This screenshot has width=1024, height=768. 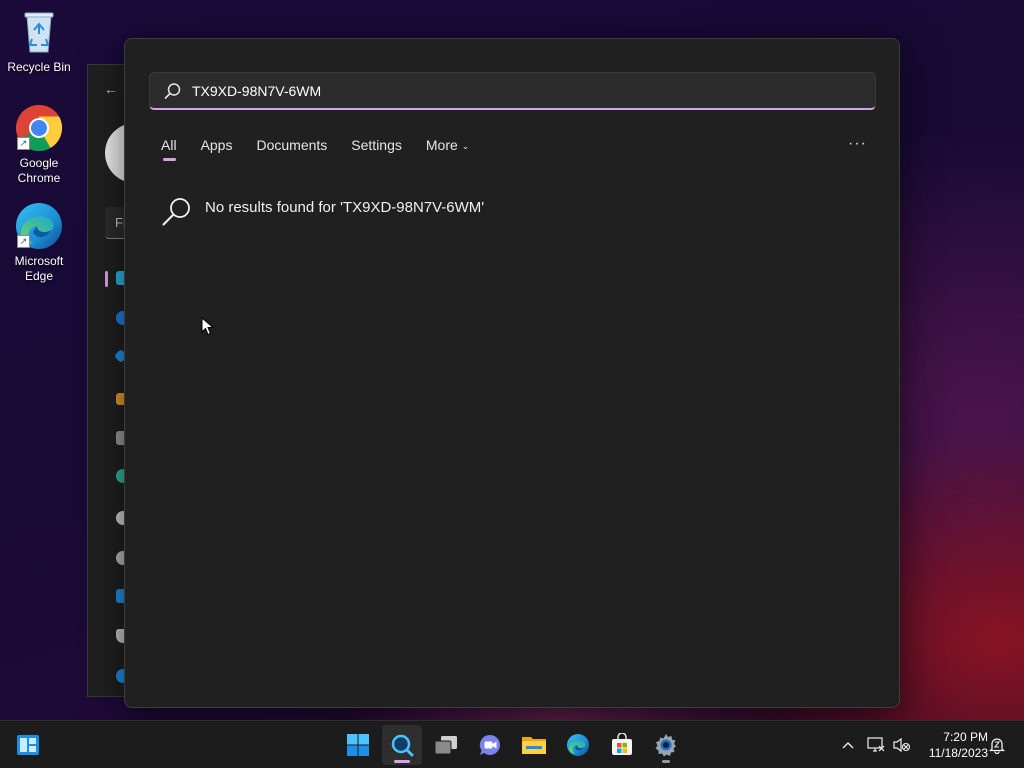 What do you see at coordinates (216, 145) in the screenshot?
I see `tab-label: Apps` at bounding box center [216, 145].